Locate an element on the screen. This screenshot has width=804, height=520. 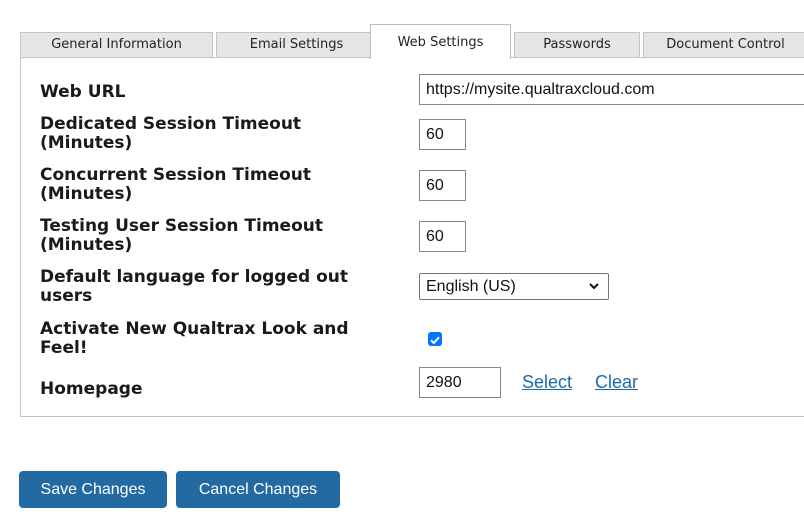
web-url-label: Web URL is located at coordinates (83, 92).